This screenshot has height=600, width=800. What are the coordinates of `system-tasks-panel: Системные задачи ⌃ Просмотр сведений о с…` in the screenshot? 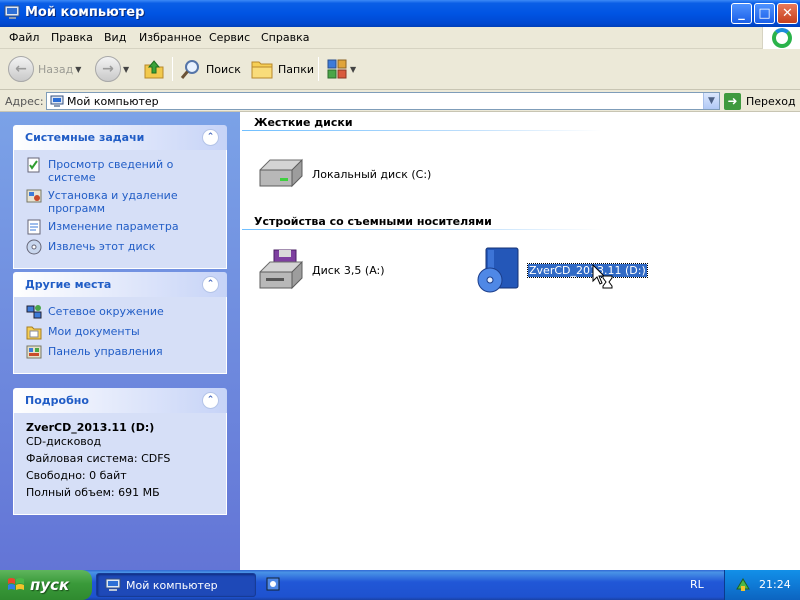 It's located at (120, 197).